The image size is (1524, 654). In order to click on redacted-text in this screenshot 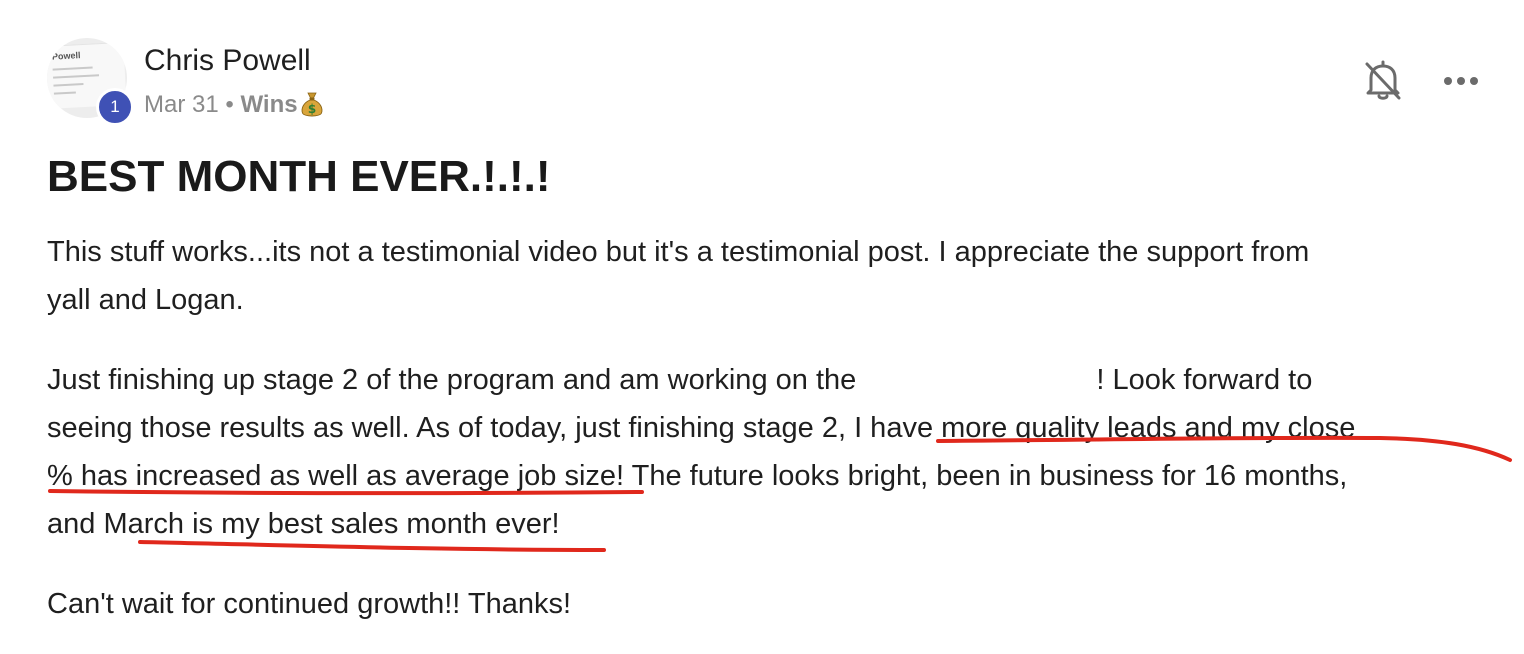, I will do `click(980, 379)`.